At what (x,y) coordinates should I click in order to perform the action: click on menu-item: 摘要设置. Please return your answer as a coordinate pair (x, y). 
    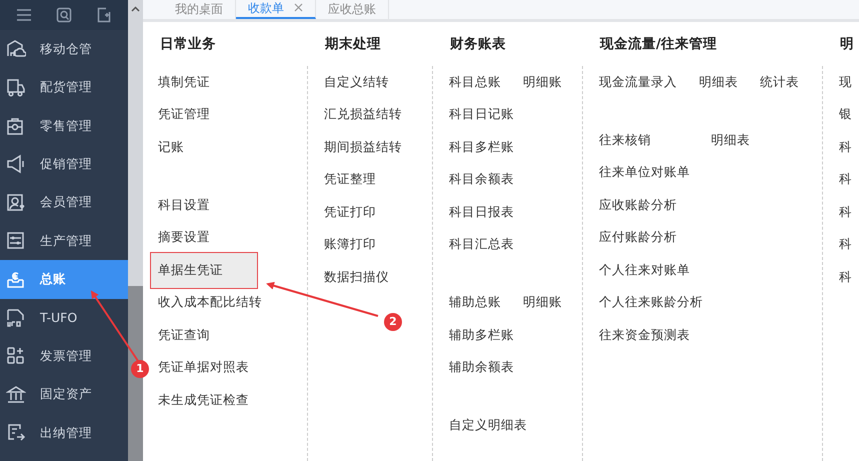
    Looking at the image, I should click on (184, 237).